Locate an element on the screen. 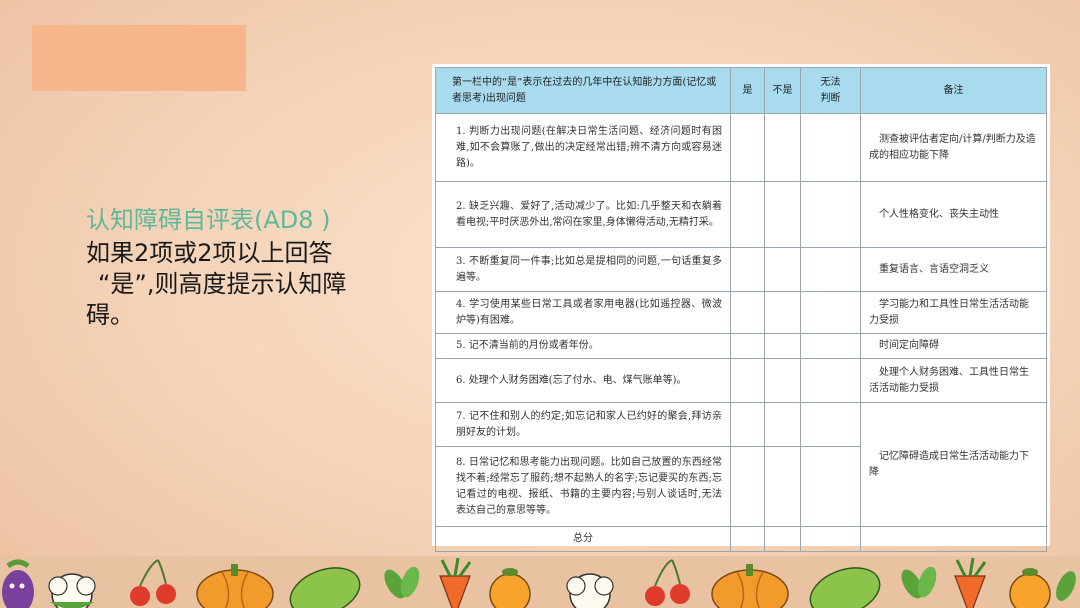 The width and height of the screenshot is (1080, 608). note-cell-2: 个人性格变化、丧失主动性 is located at coordinates (953, 214).